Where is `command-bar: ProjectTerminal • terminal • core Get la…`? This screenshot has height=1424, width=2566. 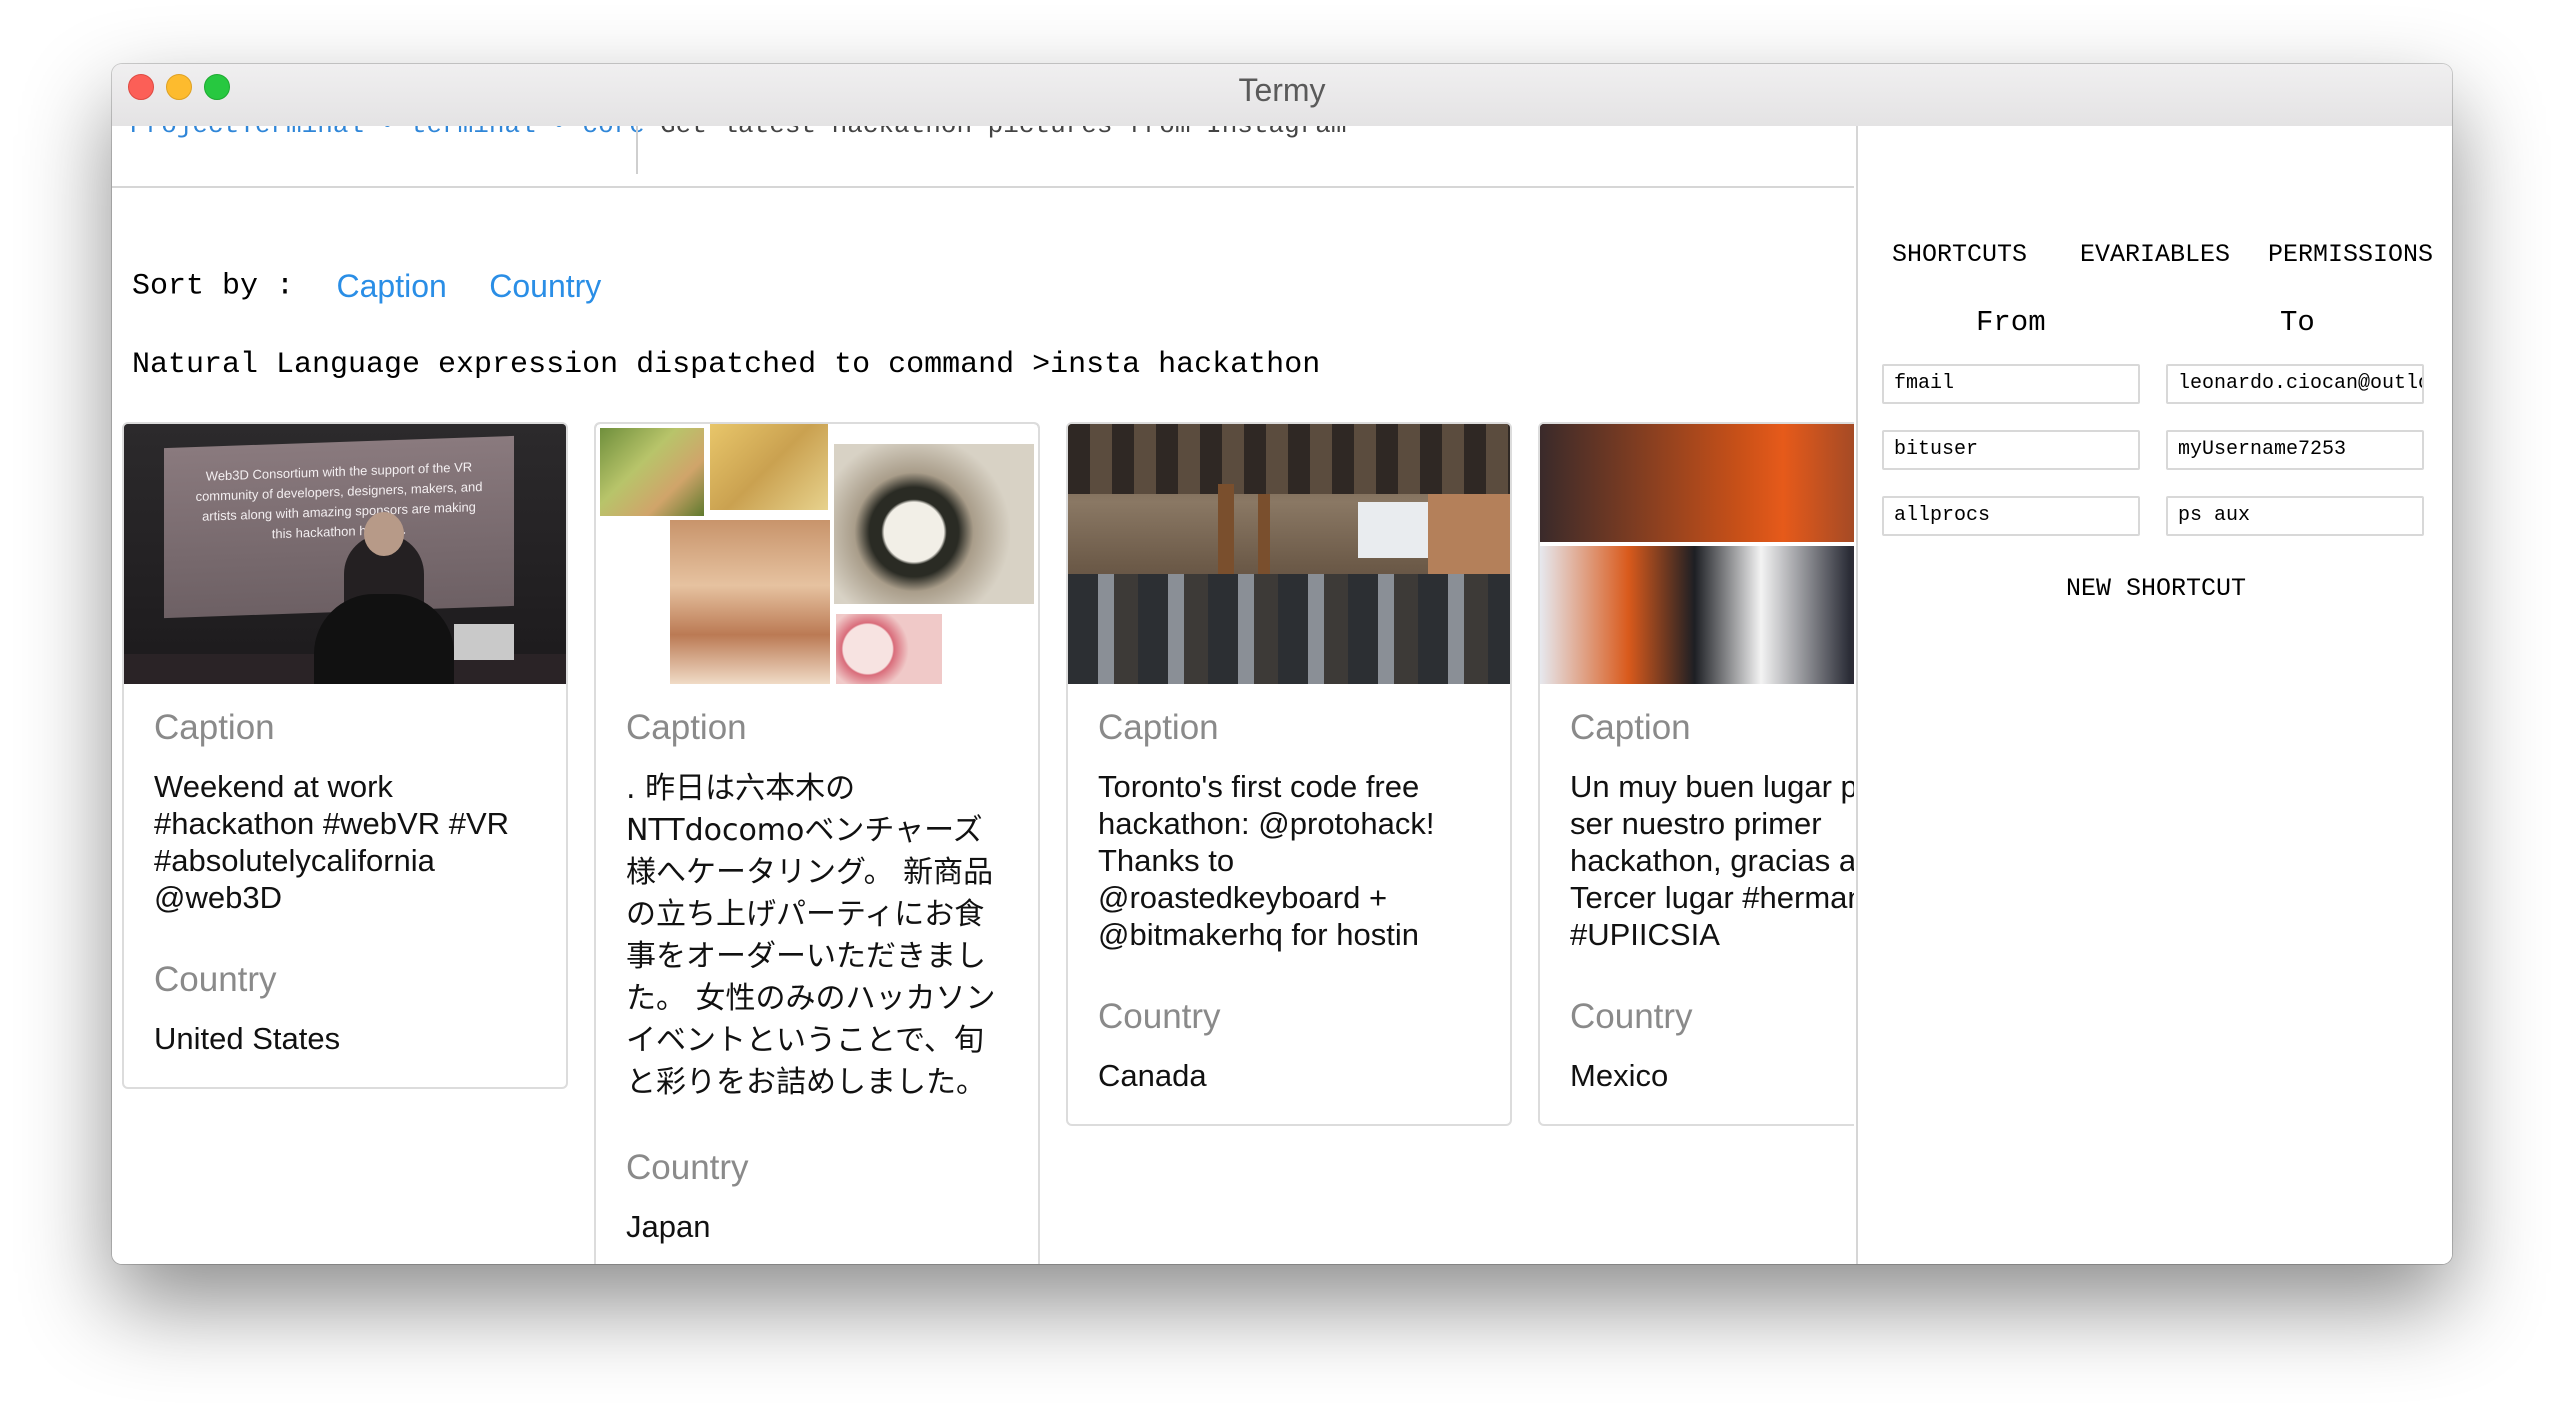
command-bar: ProjectTerminal • terminal • core Get la… is located at coordinates (983, 157).